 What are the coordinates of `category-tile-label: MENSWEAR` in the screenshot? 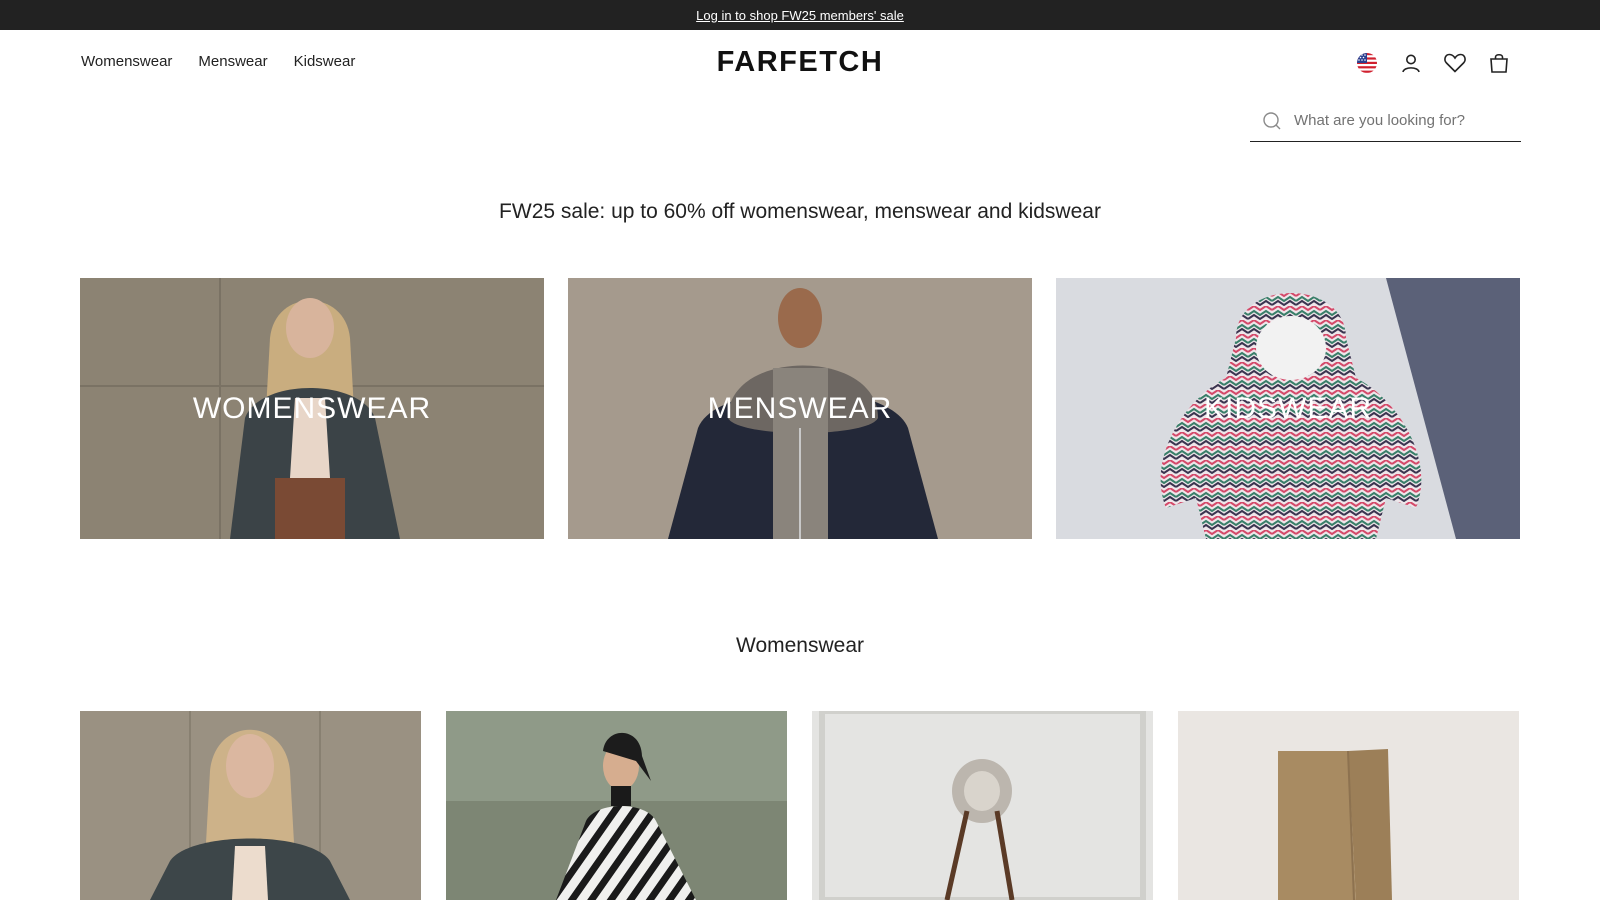 It's located at (800, 408).